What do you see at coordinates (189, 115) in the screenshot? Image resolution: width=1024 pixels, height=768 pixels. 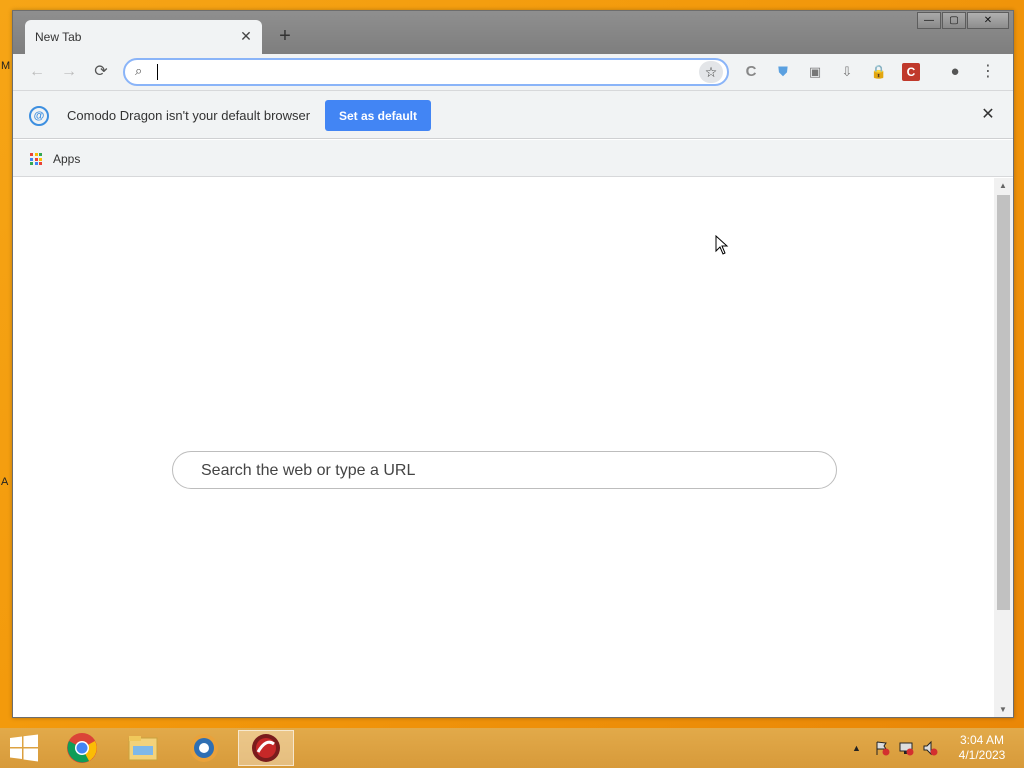 I see `infobar-message: Comodo Dragon isn't your default browser` at bounding box center [189, 115].